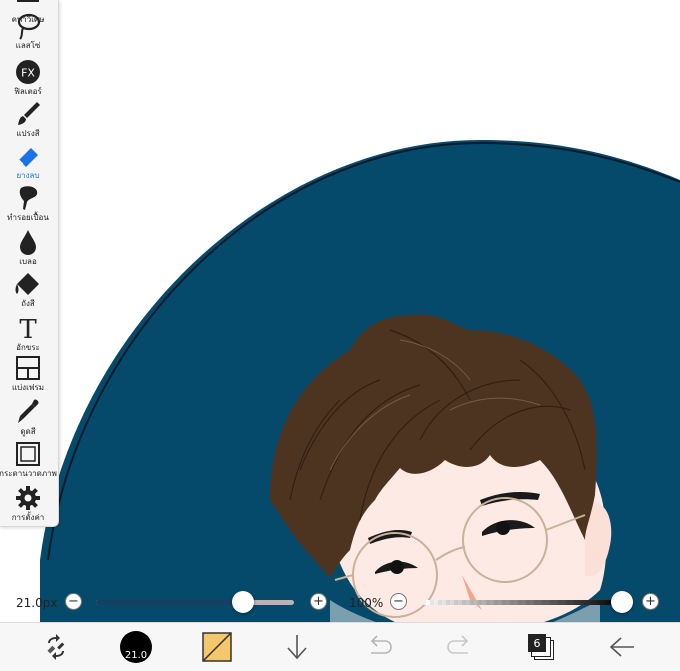 This screenshot has height=671, width=680. Describe the element at coordinates (366, 603) in the screenshot. I see `opacity-value: 100%` at that location.